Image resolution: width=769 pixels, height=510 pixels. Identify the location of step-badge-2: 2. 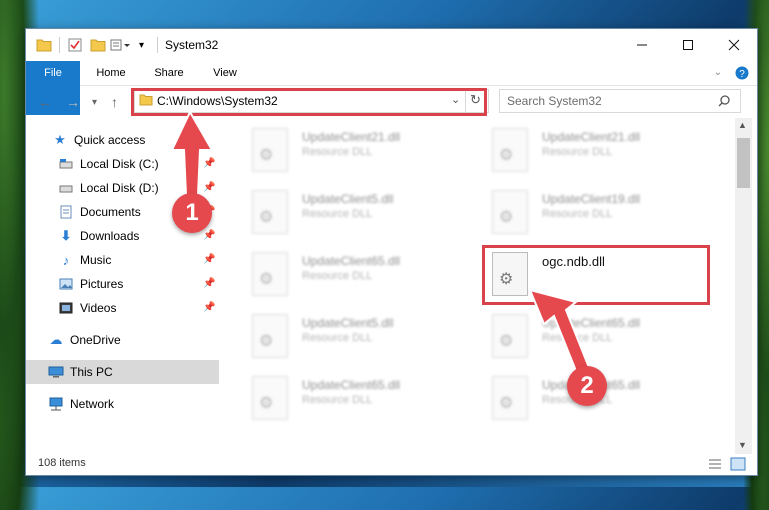
(587, 386).